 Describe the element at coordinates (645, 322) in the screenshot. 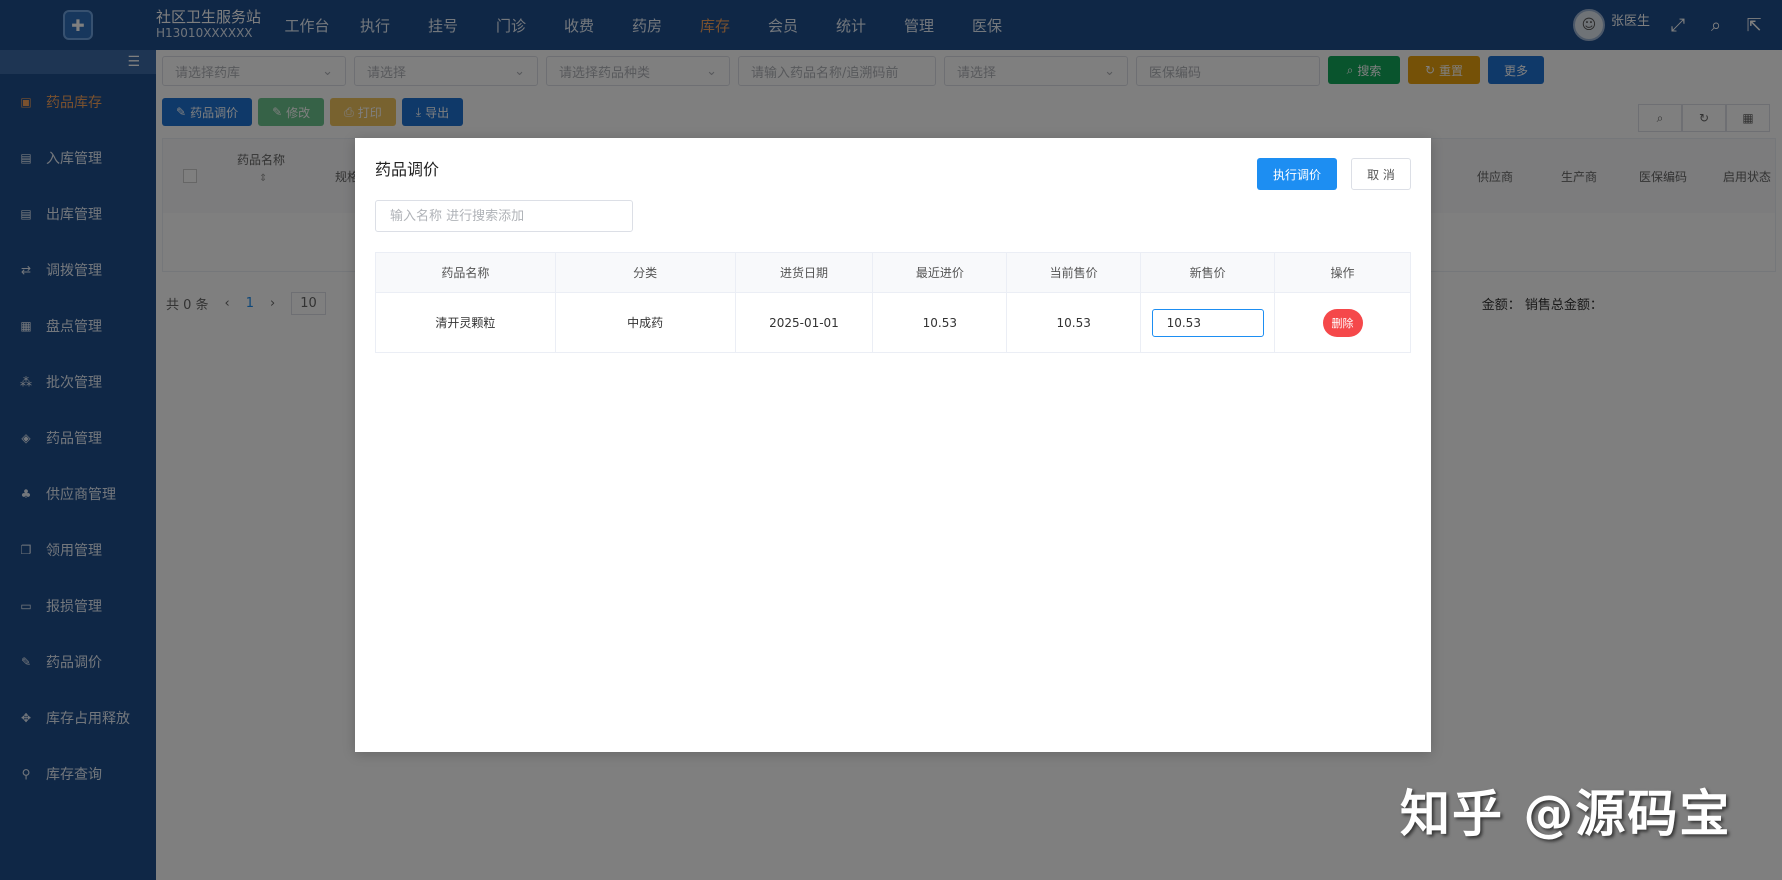

I see `cell-category: 中成药` at that location.